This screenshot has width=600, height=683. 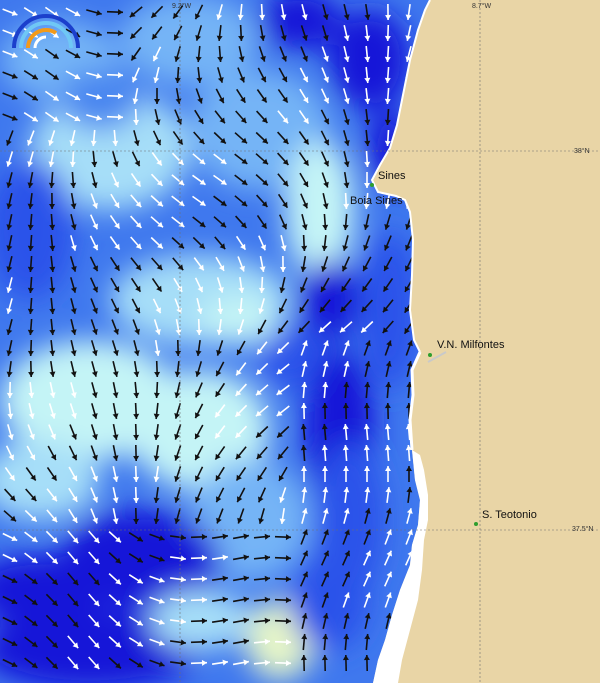 What do you see at coordinates (471, 345) in the screenshot?
I see `place-label-vn-milfontes: V.N. Milfontes` at bounding box center [471, 345].